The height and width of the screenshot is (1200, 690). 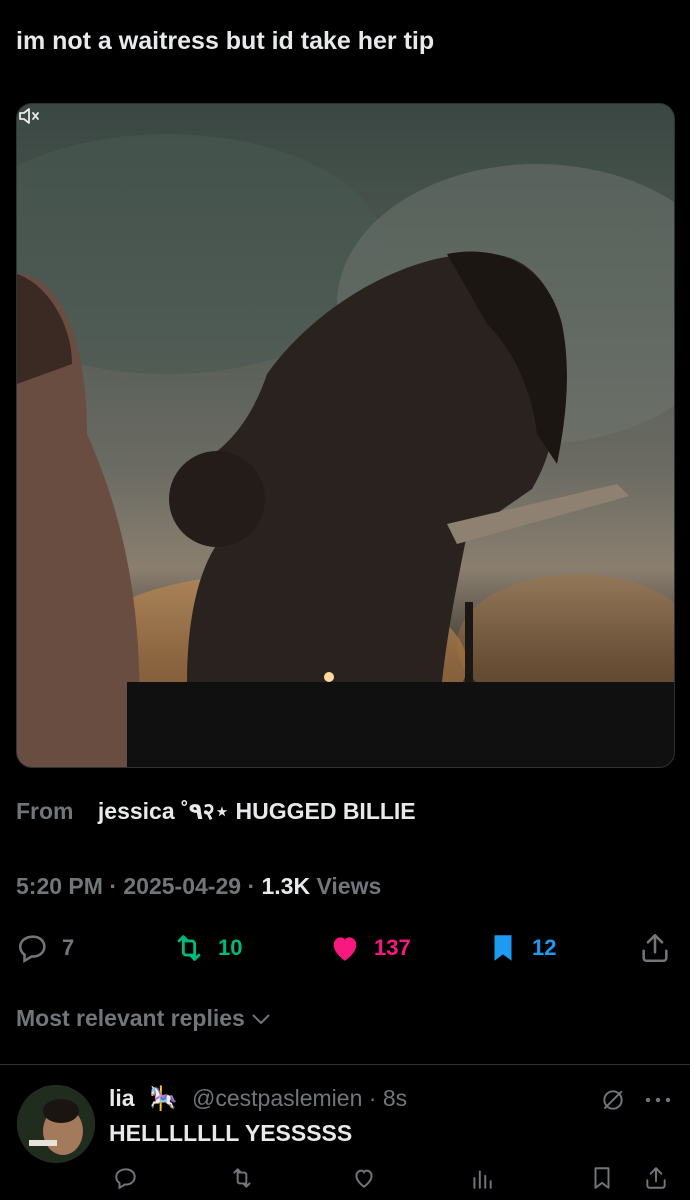 What do you see at coordinates (349, 886) in the screenshot?
I see `views-label: Views` at bounding box center [349, 886].